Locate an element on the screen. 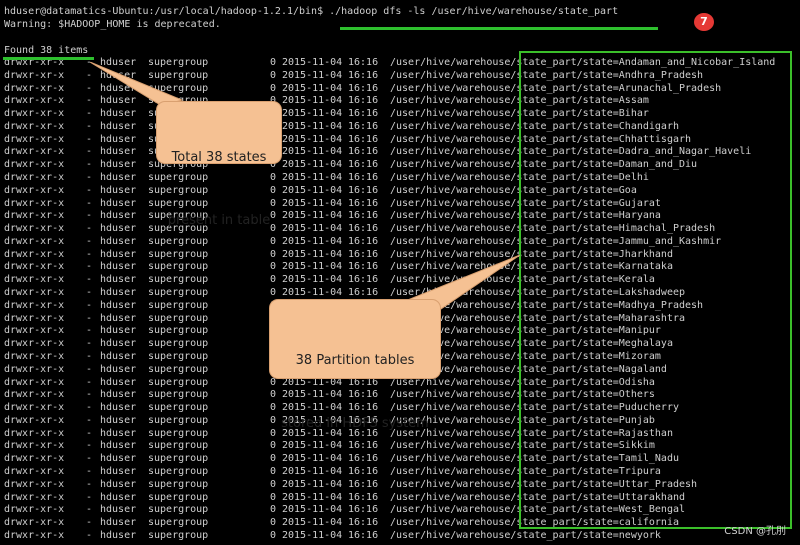 The height and width of the screenshot is (545, 800). warning-line: Warning: $HADOOP_HOME is deprecated. is located at coordinates (112, 24).